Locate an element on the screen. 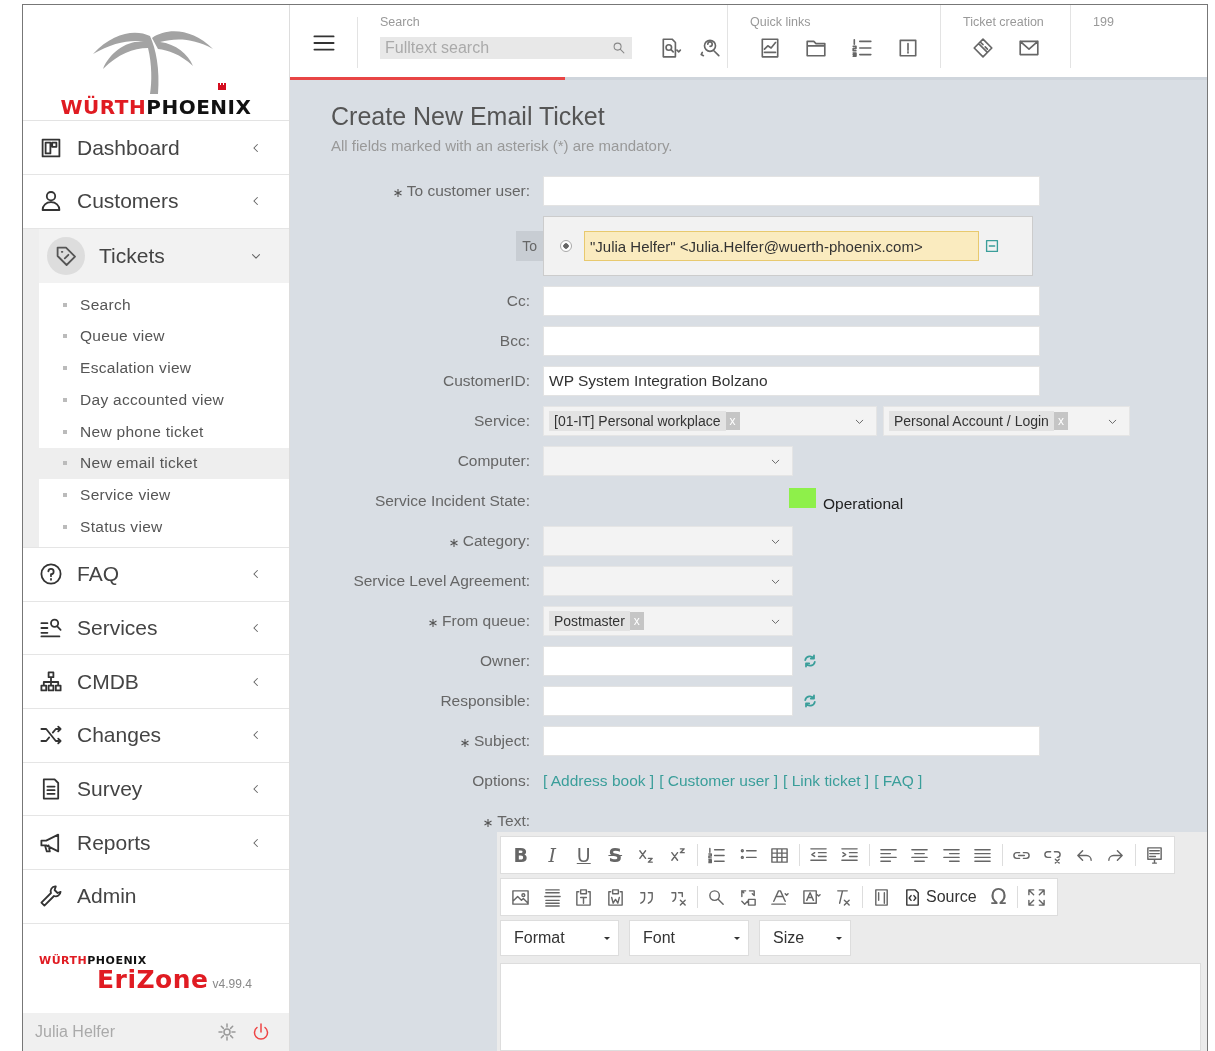 The height and width of the screenshot is (1051, 1215). underline-button: U is located at coordinates (584, 855).